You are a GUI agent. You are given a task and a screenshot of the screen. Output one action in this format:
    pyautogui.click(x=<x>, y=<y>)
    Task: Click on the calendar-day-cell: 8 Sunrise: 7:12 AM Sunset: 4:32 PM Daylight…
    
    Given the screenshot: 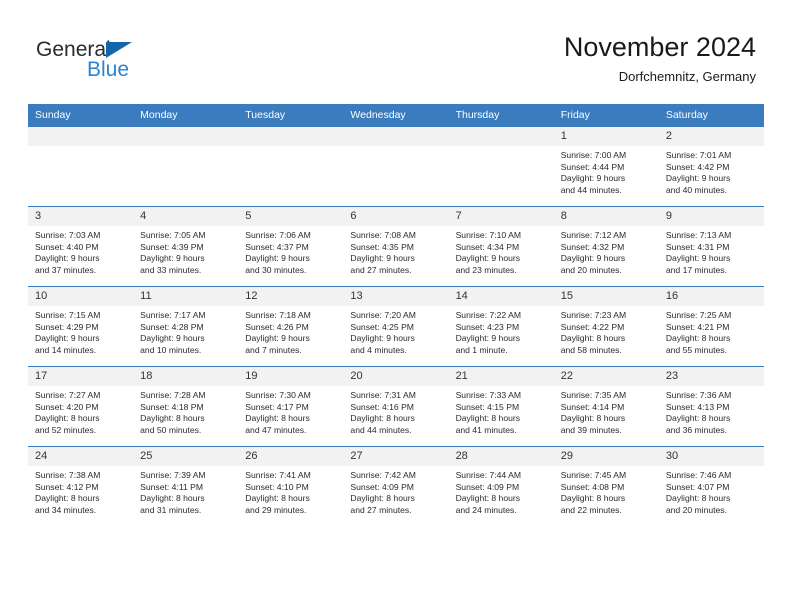 What is the action you would take?
    pyautogui.click(x=606, y=246)
    